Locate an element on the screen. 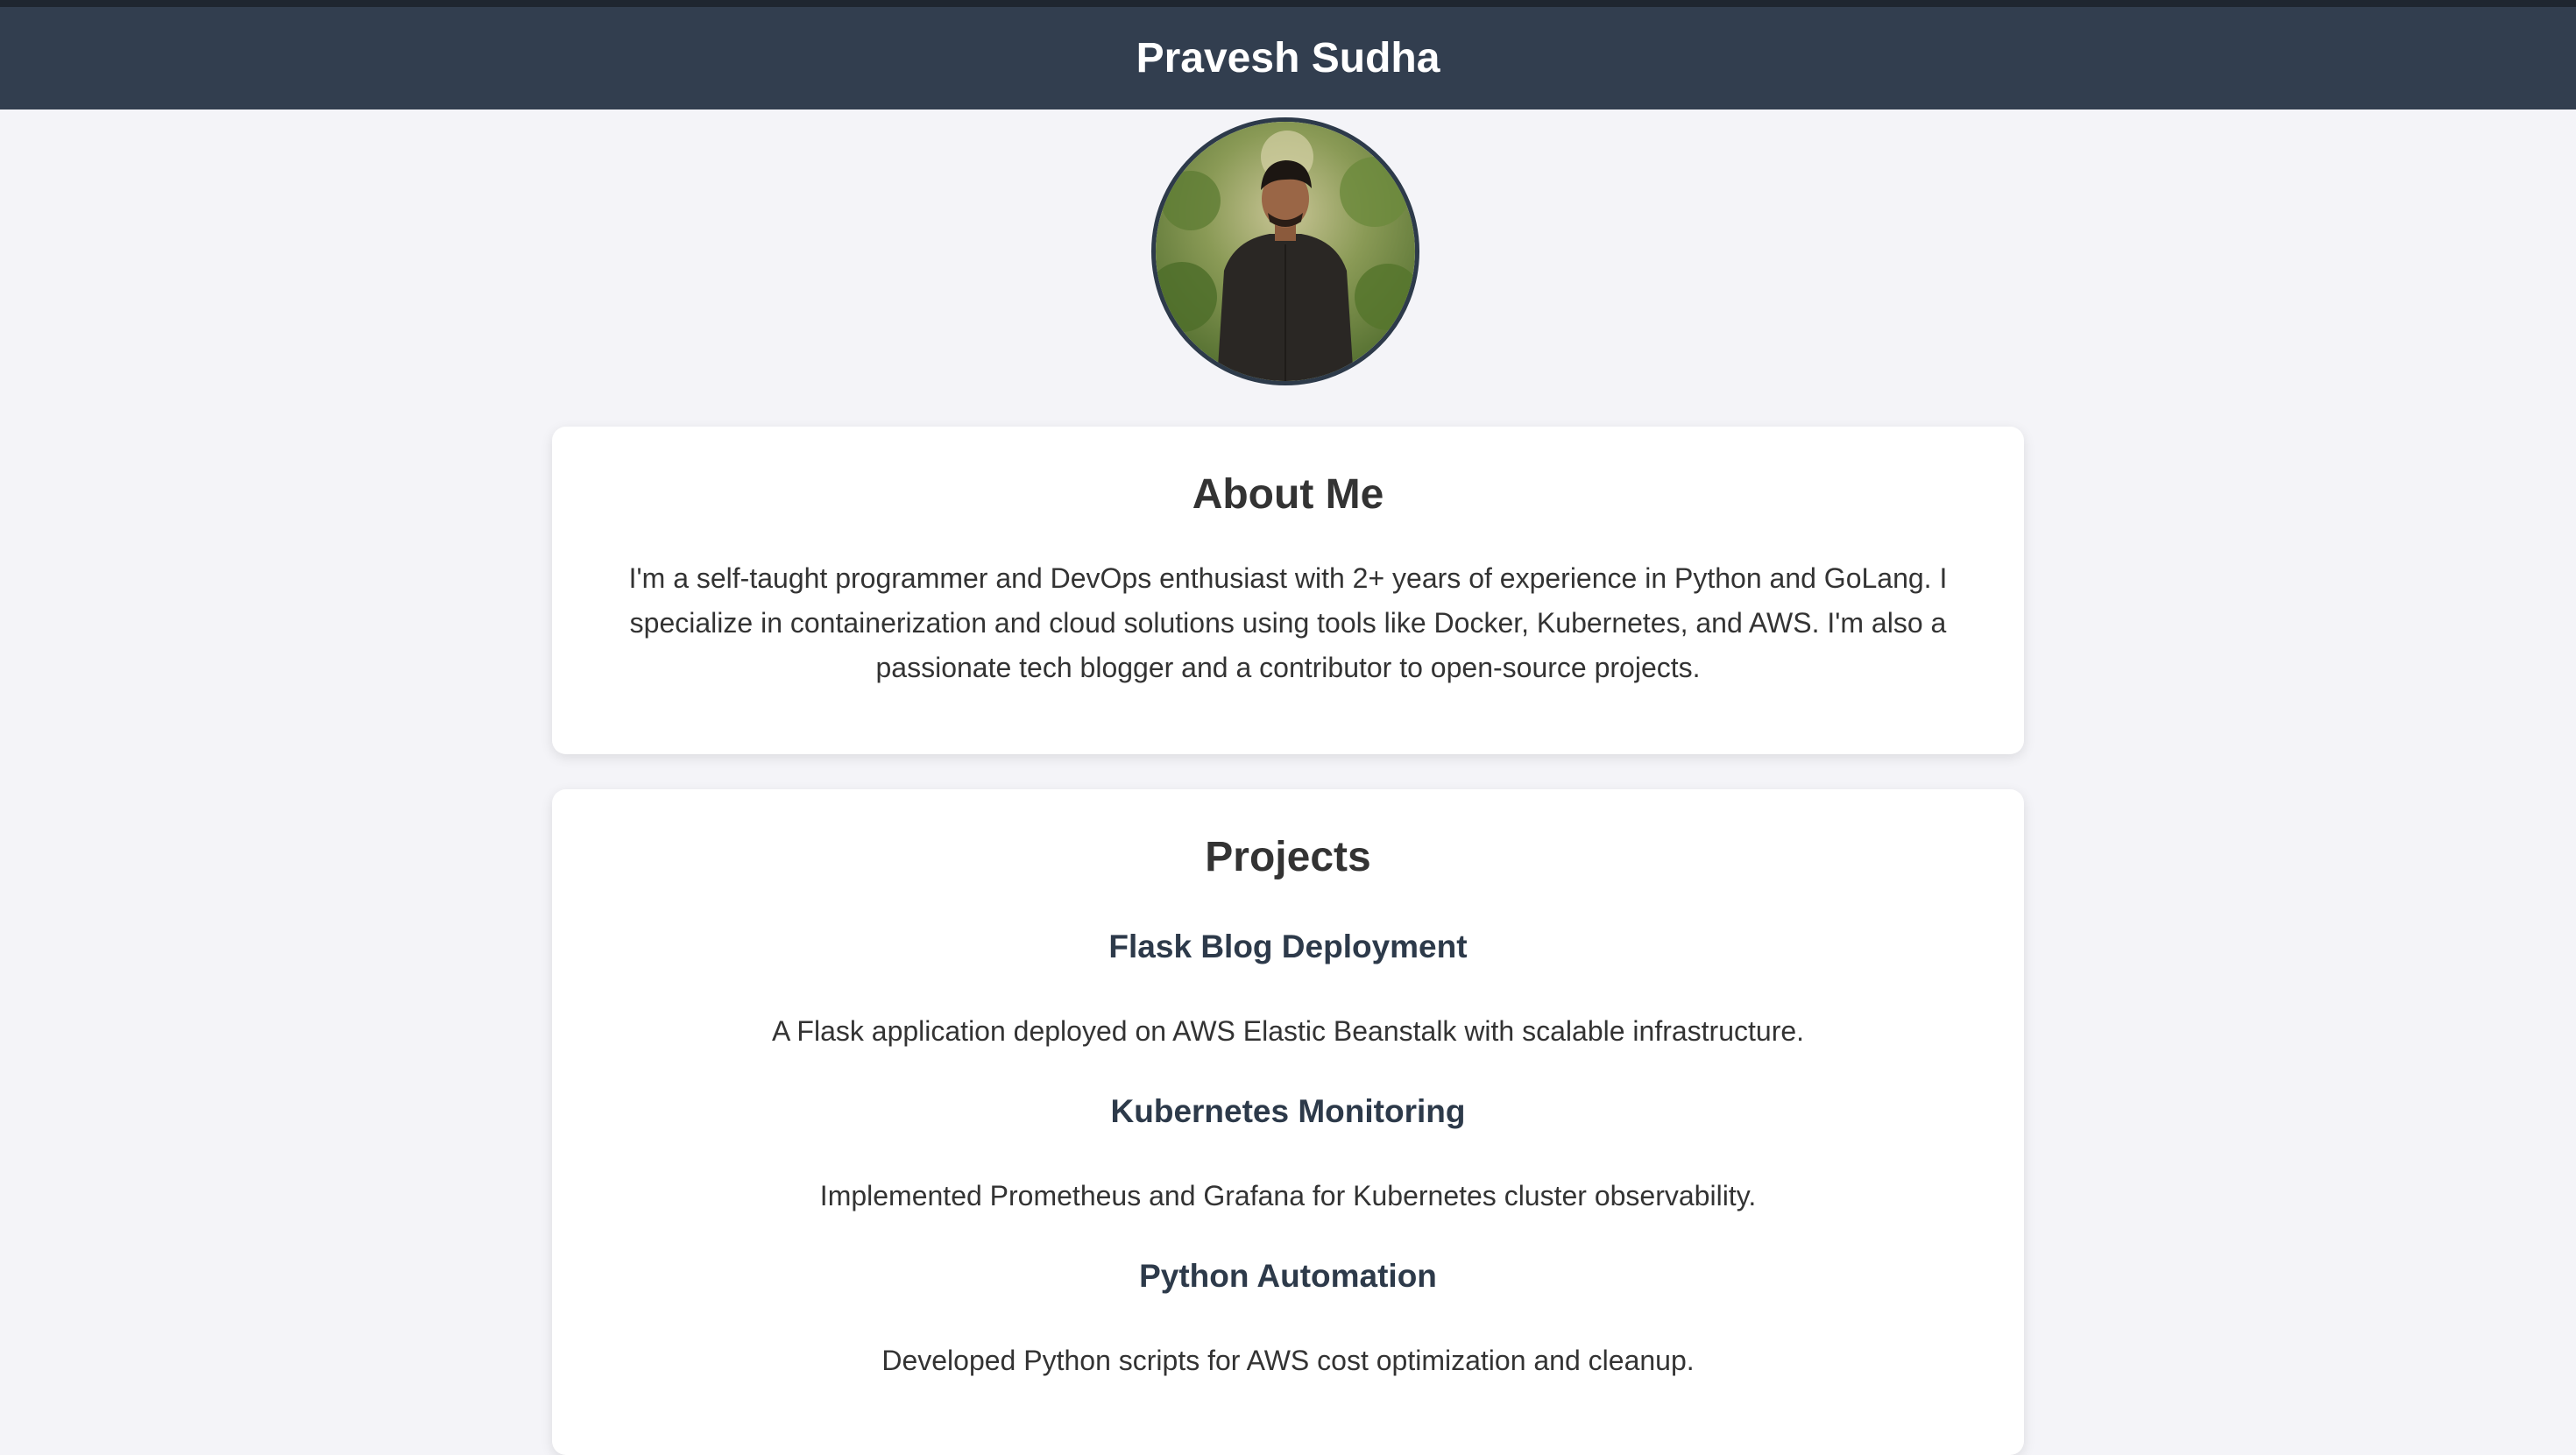 This screenshot has height=1455, width=2576. page-title: Pravesh Sudha is located at coordinates (1288, 58).